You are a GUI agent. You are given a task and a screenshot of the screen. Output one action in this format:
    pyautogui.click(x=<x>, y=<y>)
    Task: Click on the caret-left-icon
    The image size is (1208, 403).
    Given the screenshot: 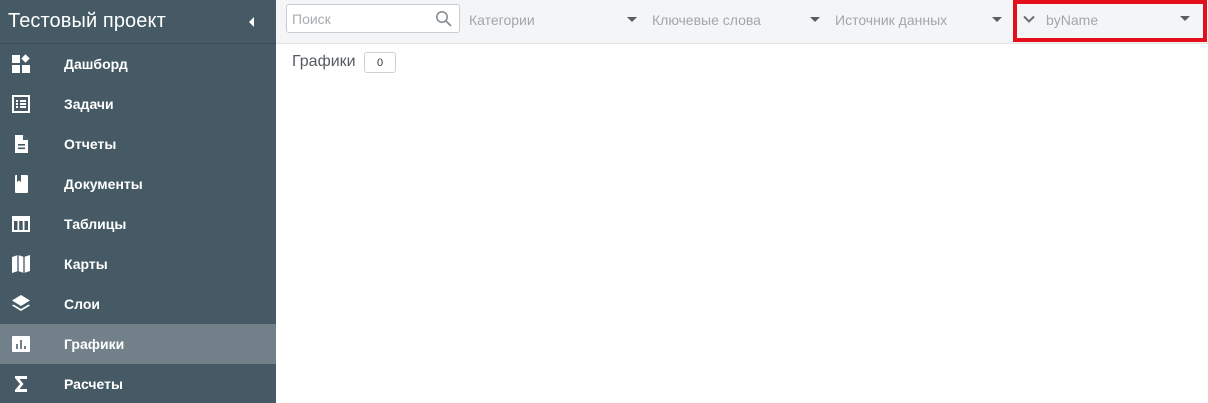 What is the action you would take?
    pyautogui.click(x=251, y=21)
    